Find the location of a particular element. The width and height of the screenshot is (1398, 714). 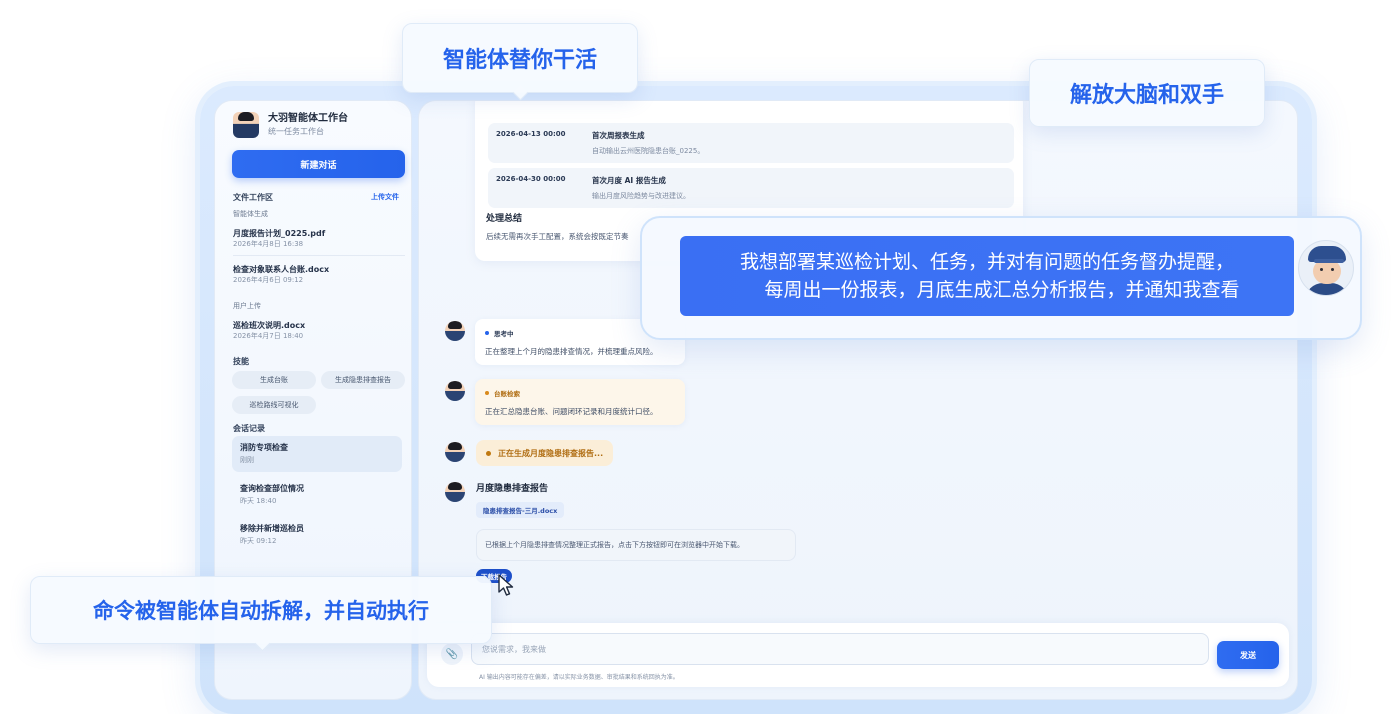

file-name: 月度报告计划_0225.pdf is located at coordinates (279, 233).